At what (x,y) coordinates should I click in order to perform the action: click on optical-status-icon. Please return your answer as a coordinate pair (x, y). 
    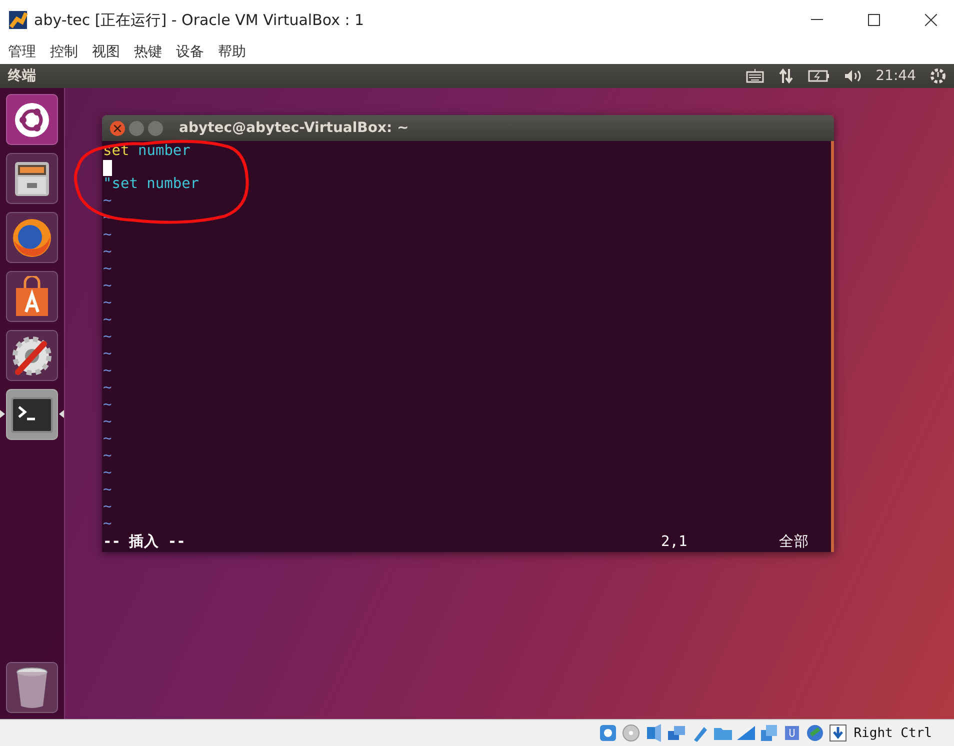
    Looking at the image, I should click on (630, 733).